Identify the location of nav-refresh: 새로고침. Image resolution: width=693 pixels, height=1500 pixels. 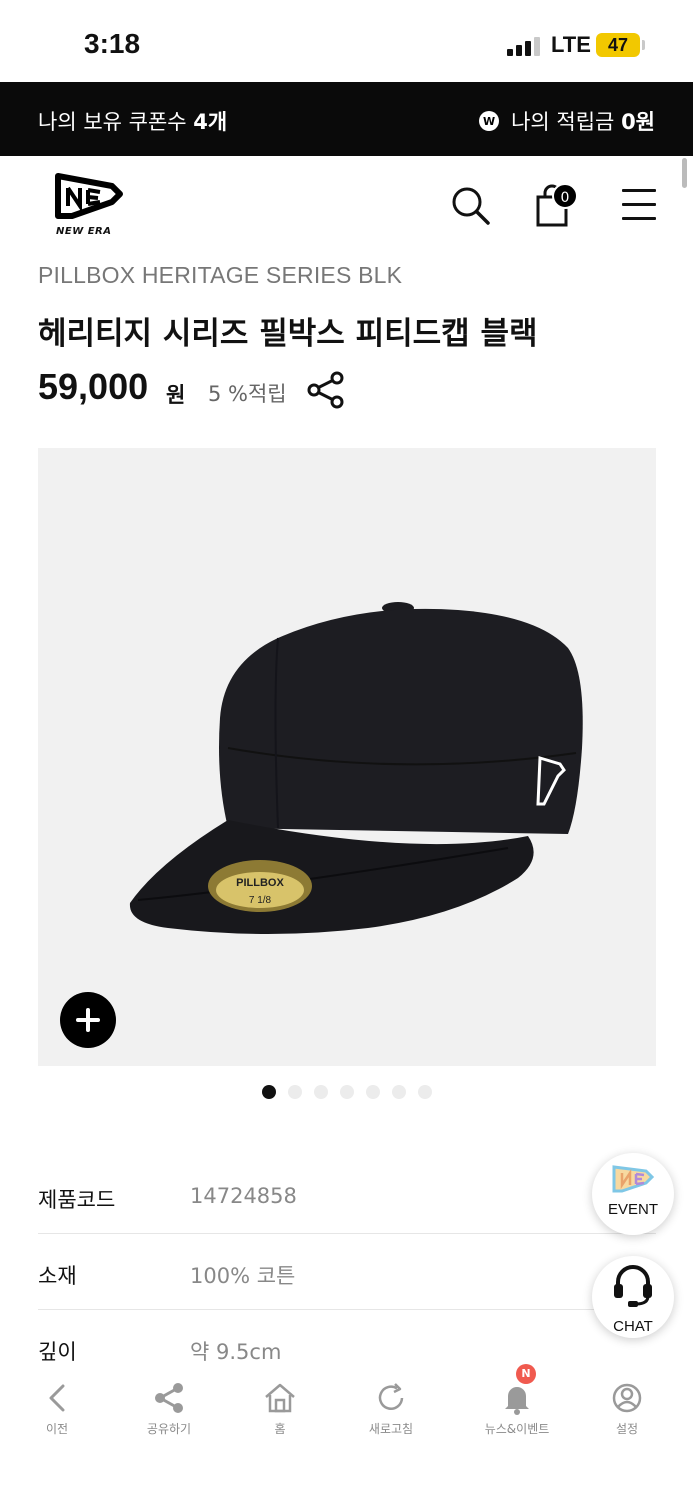
(391, 1408).